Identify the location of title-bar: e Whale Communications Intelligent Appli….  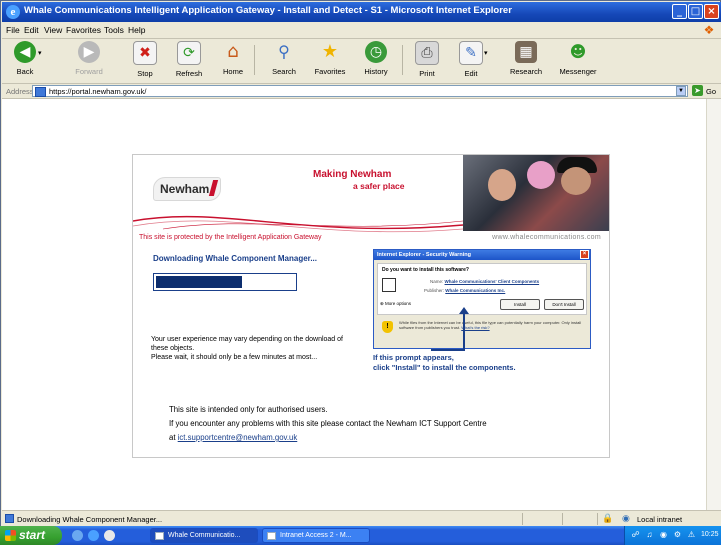
(361, 12).